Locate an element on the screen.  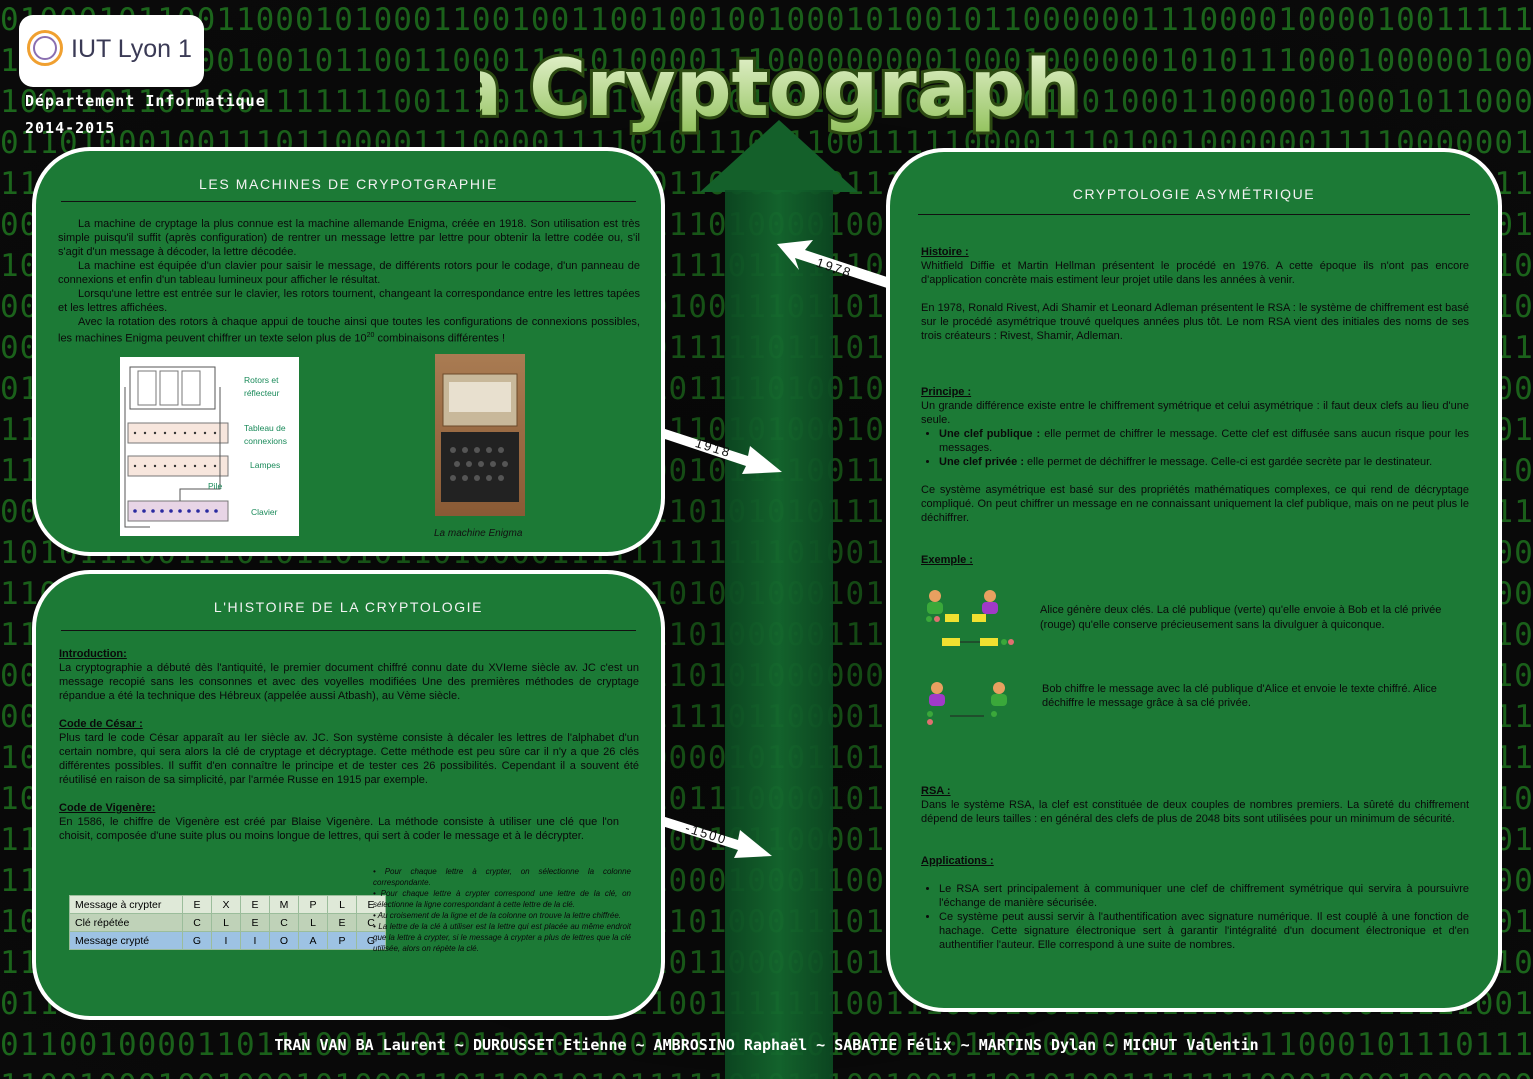
alice-bob-keys-illustration is located at coordinates (970, 618).